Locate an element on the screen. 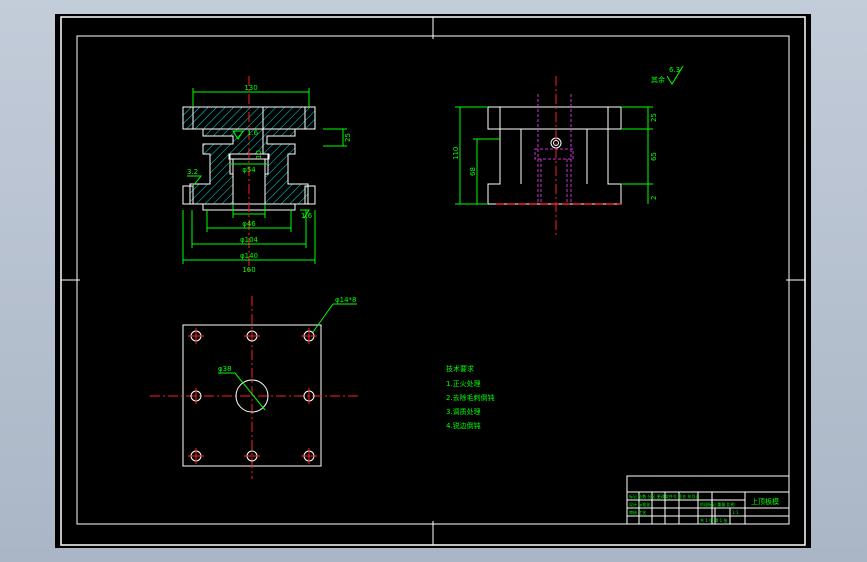 This screenshot has width=867, height=562. requirement-item: 4.锐边倒钝 is located at coordinates (463, 425).